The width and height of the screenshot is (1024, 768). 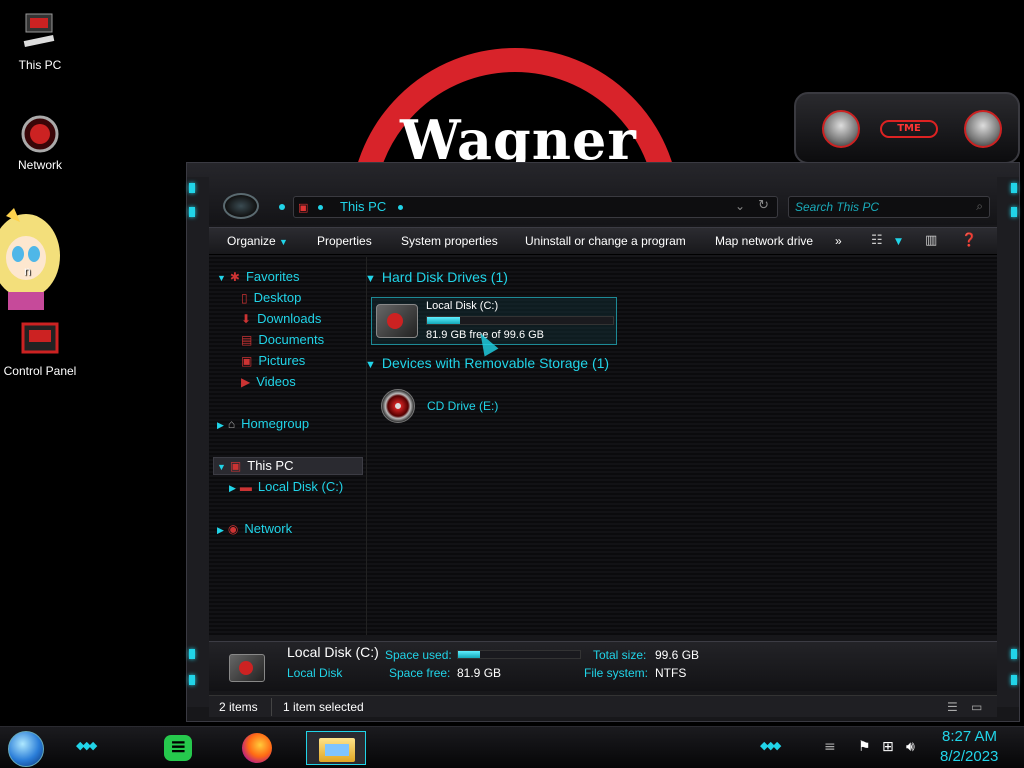 What do you see at coordinates (976, 707) in the screenshot?
I see `large-icons-view-icon: ▭` at bounding box center [976, 707].